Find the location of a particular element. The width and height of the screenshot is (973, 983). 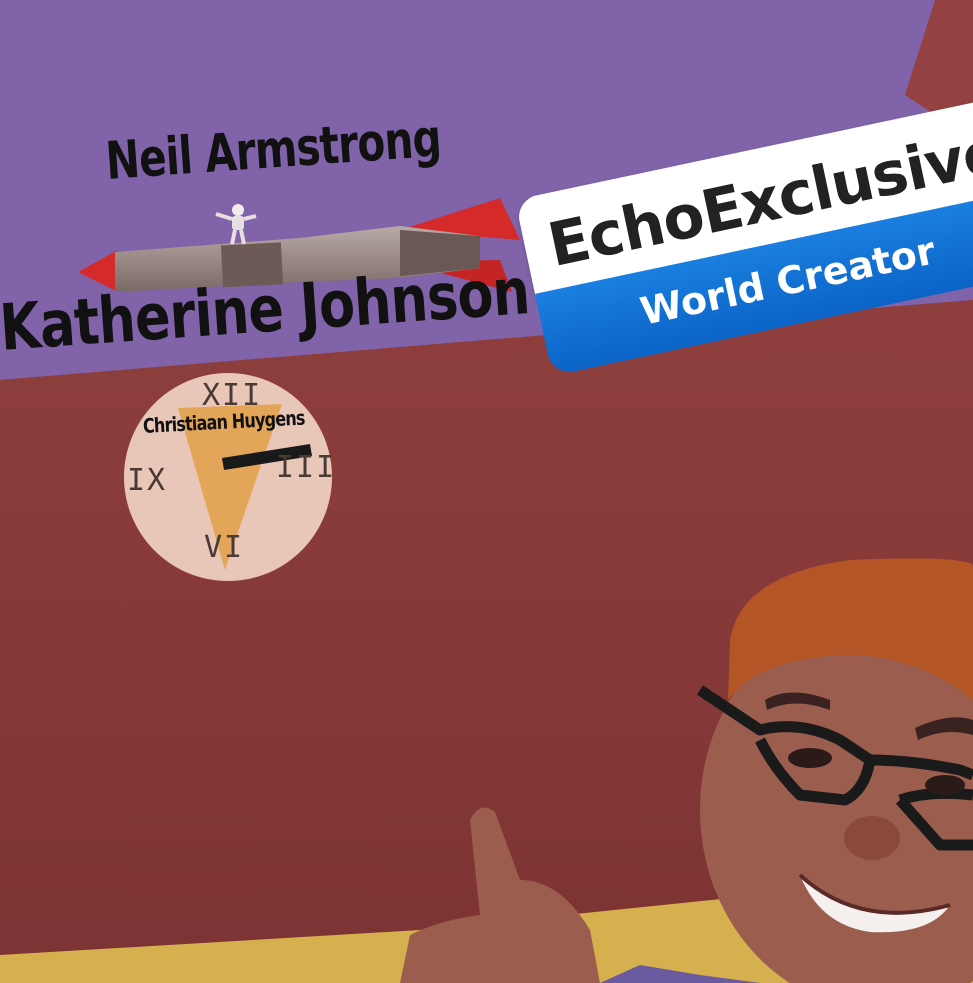

clock-numeral-three: III is located at coordinates (306, 467).